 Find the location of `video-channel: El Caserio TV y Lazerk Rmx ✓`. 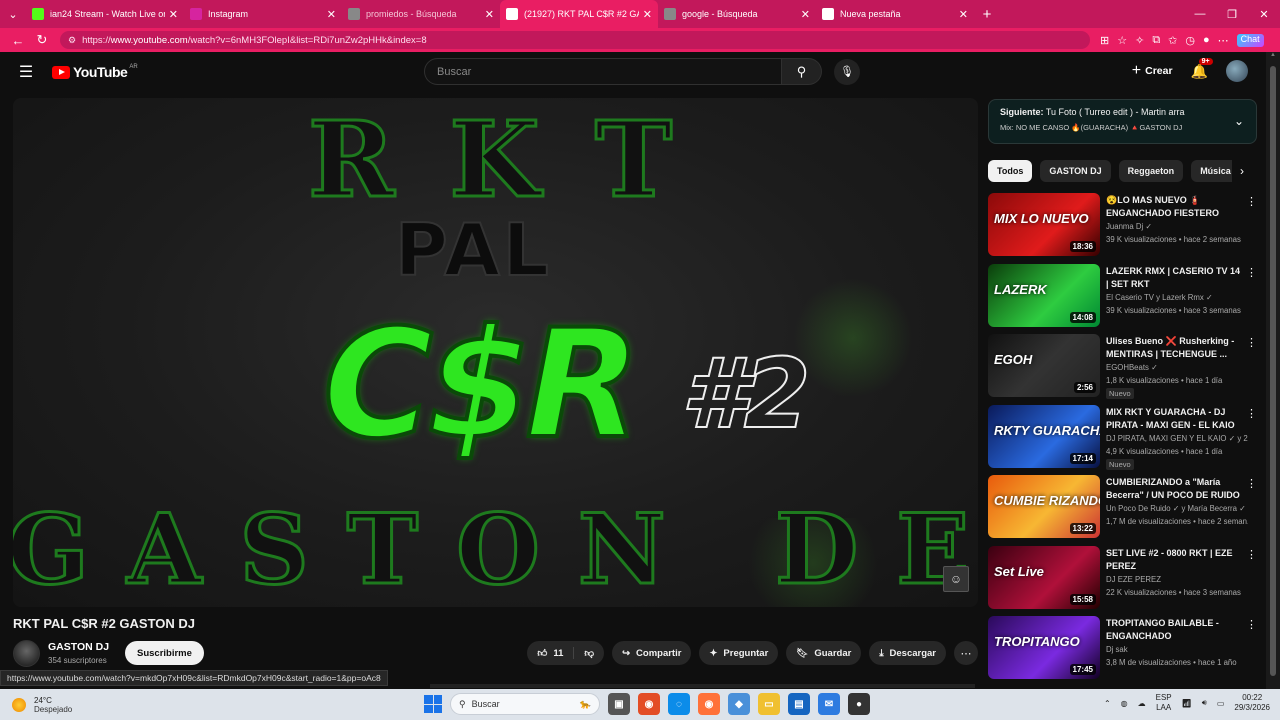

video-channel: El Caserio TV y Lazerk Rmx ✓ is located at coordinates (1177, 297).